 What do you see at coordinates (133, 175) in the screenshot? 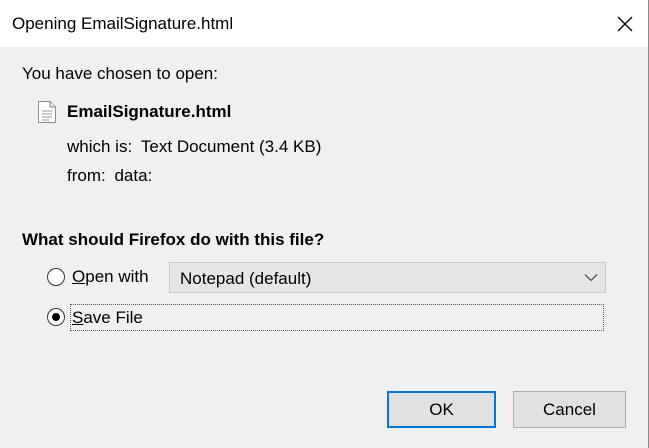
I see `file-source-value: data:` at bounding box center [133, 175].